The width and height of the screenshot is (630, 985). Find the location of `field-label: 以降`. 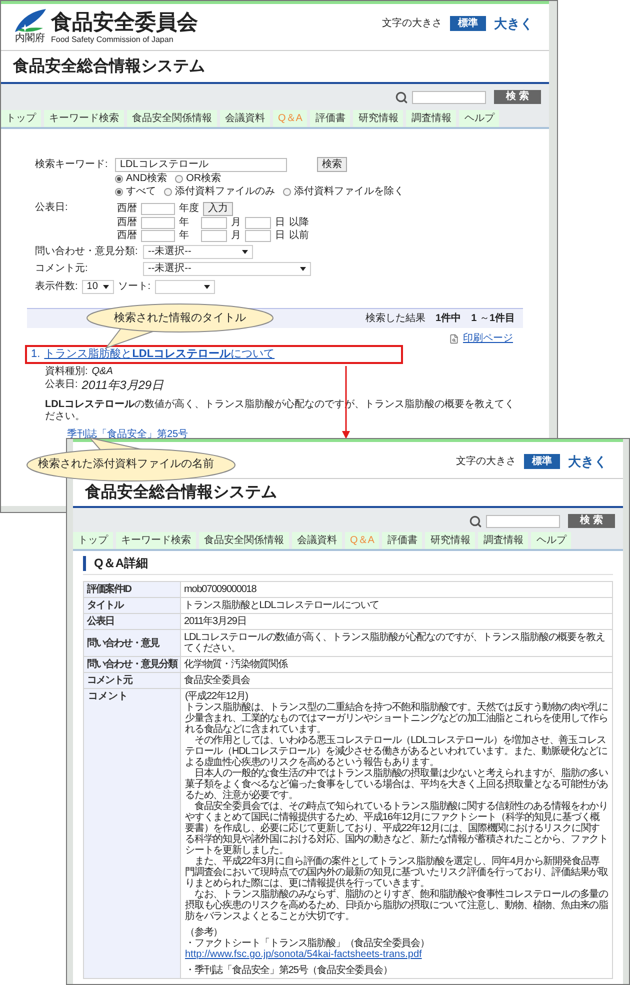

field-label: 以降 is located at coordinates (299, 223).